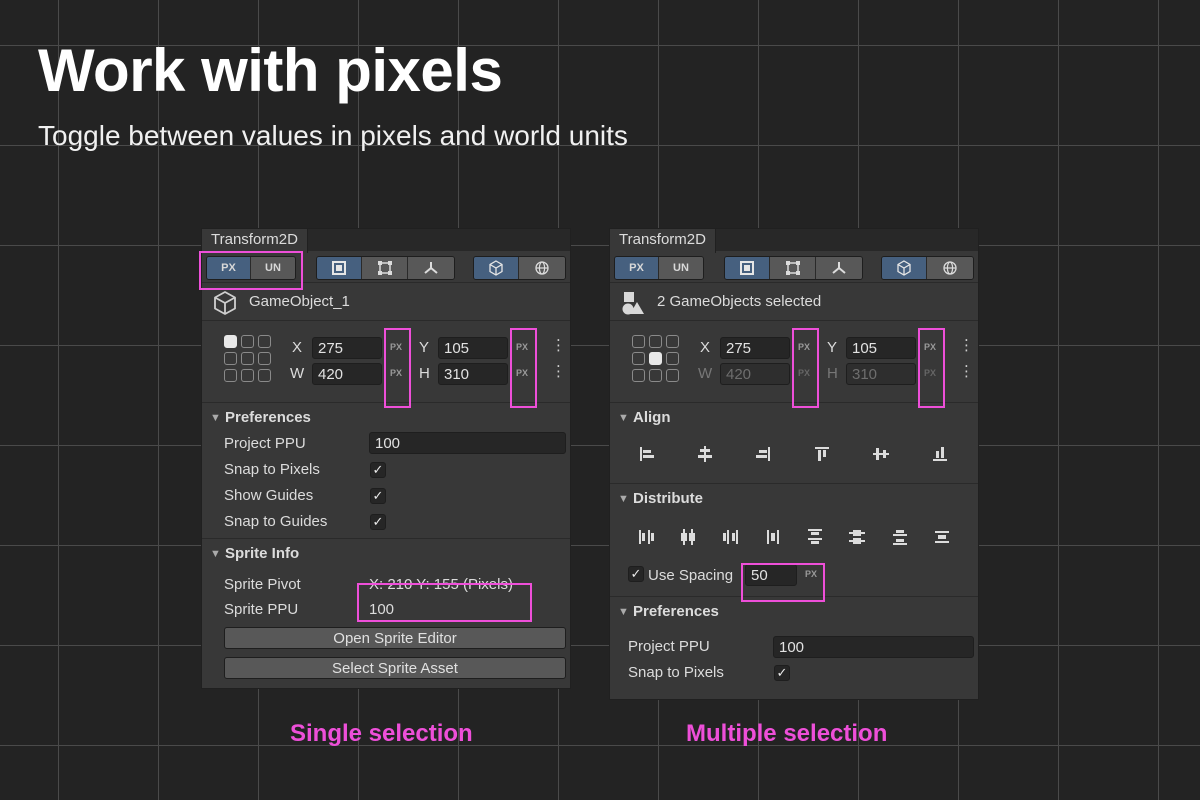 This screenshot has height=800, width=1200. Describe the element at coordinates (378, 496) in the screenshot. I see `show-guides-checkbox: ✓` at that location.